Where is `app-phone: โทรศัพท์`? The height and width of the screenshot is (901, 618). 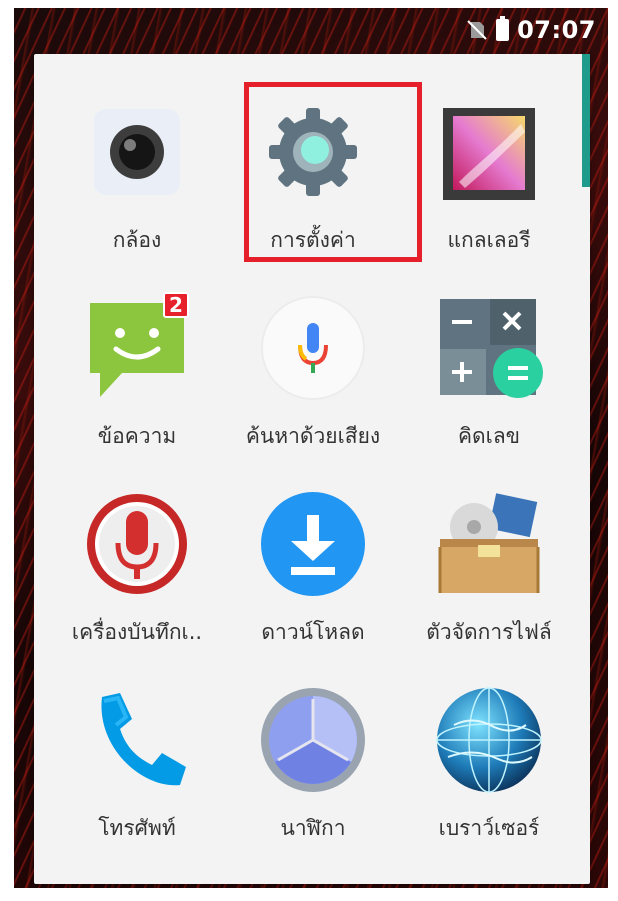
app-phone: โทรศัพท์ is located at coordinates (137, 752).